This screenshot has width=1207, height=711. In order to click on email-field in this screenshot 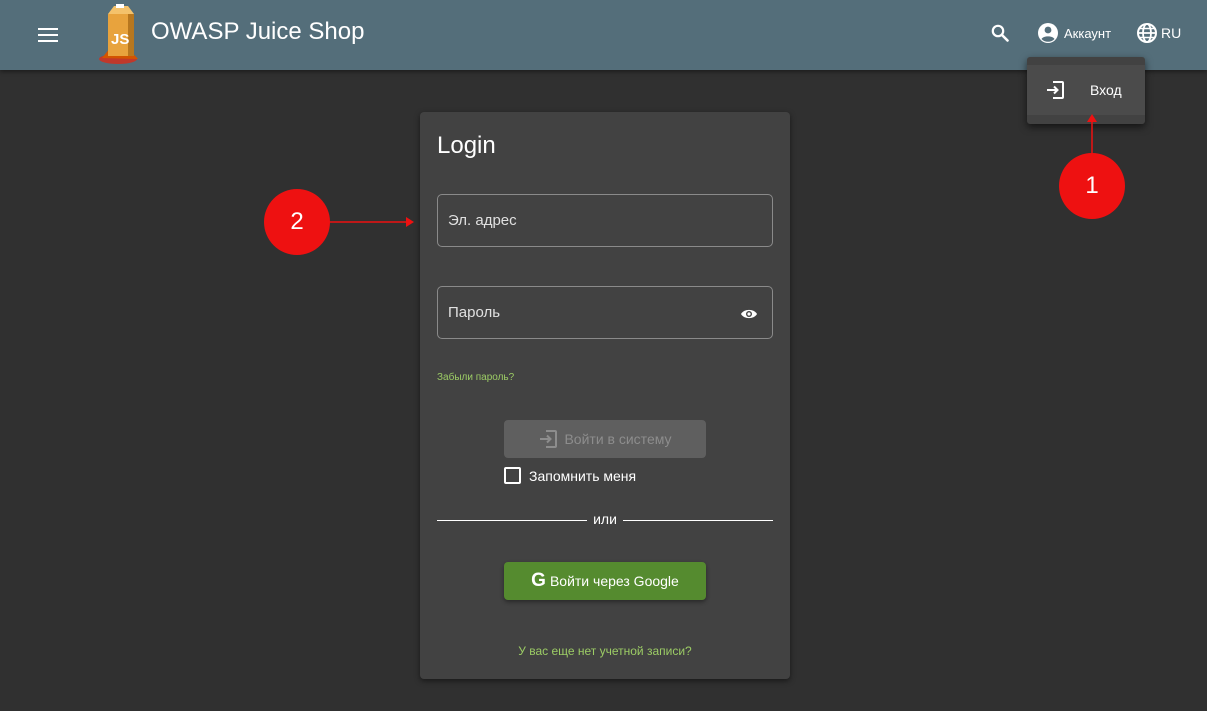, I will do `click(605, 220)`.